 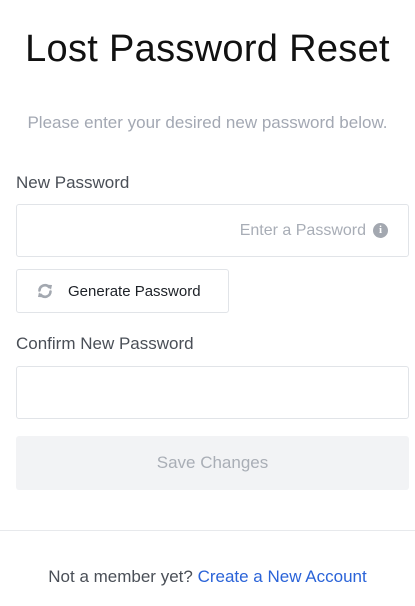 What do you see at coordinates (282, 576) in the screenshot?
I see `create-account-link: Create a New Account` at bounding box center [282, 576].